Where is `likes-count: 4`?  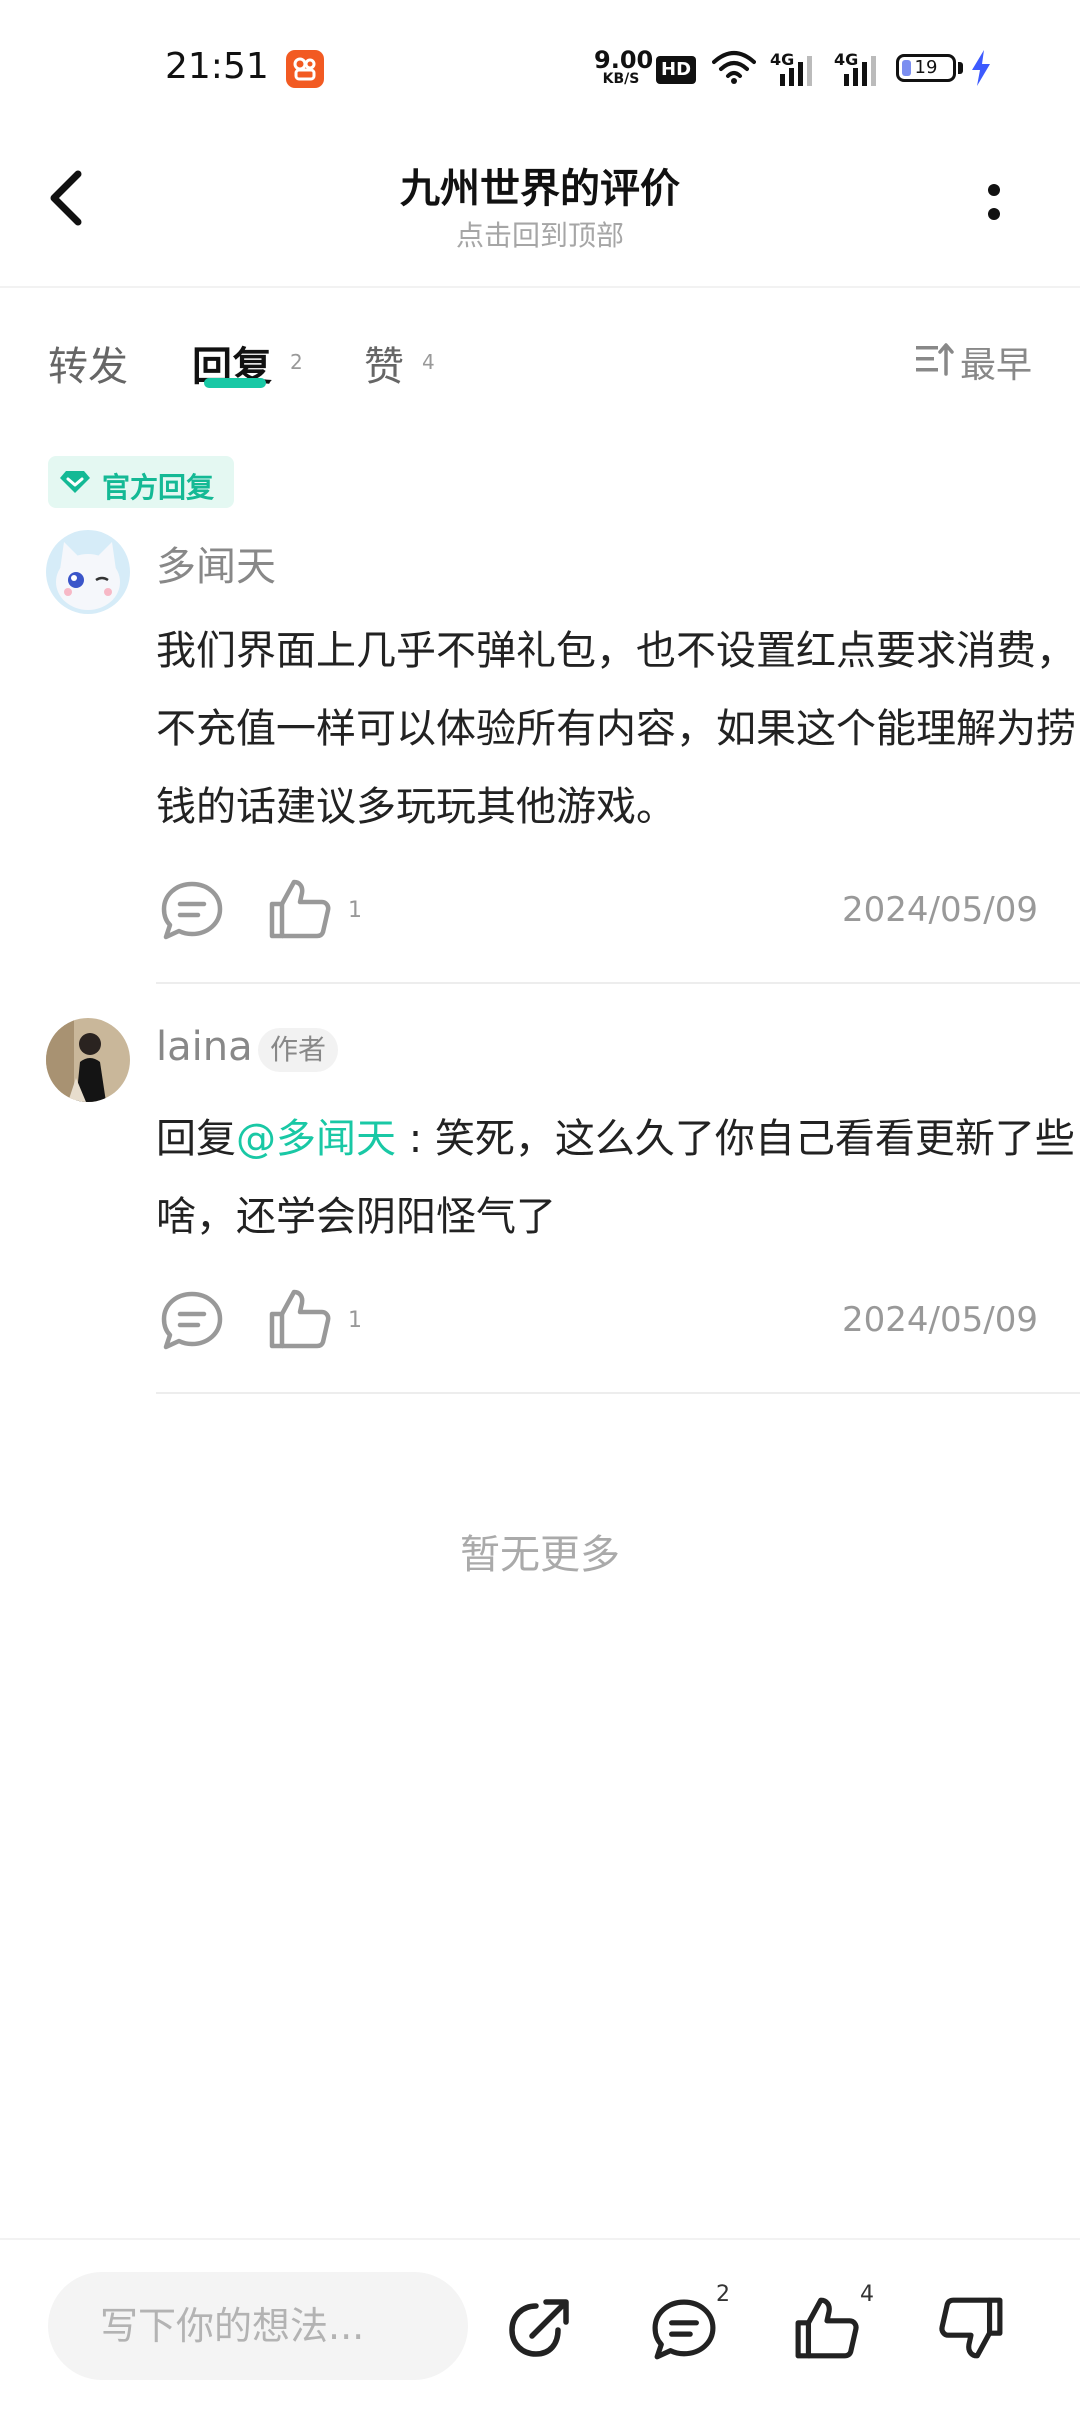 likes-count: 4 is located at coordinates (867, 2294).